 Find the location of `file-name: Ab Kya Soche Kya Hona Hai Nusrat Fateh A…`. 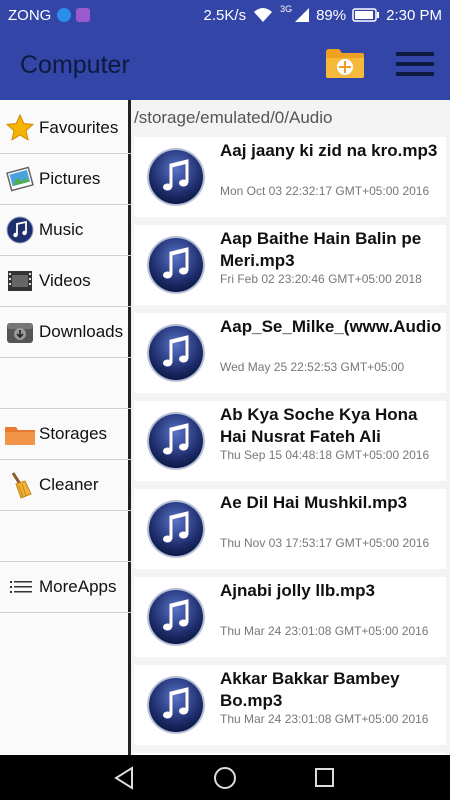

file-name: Ab Kya Soche Kya Hona Hai Nusrat Fateh A… is located at coordinates (319, 425).